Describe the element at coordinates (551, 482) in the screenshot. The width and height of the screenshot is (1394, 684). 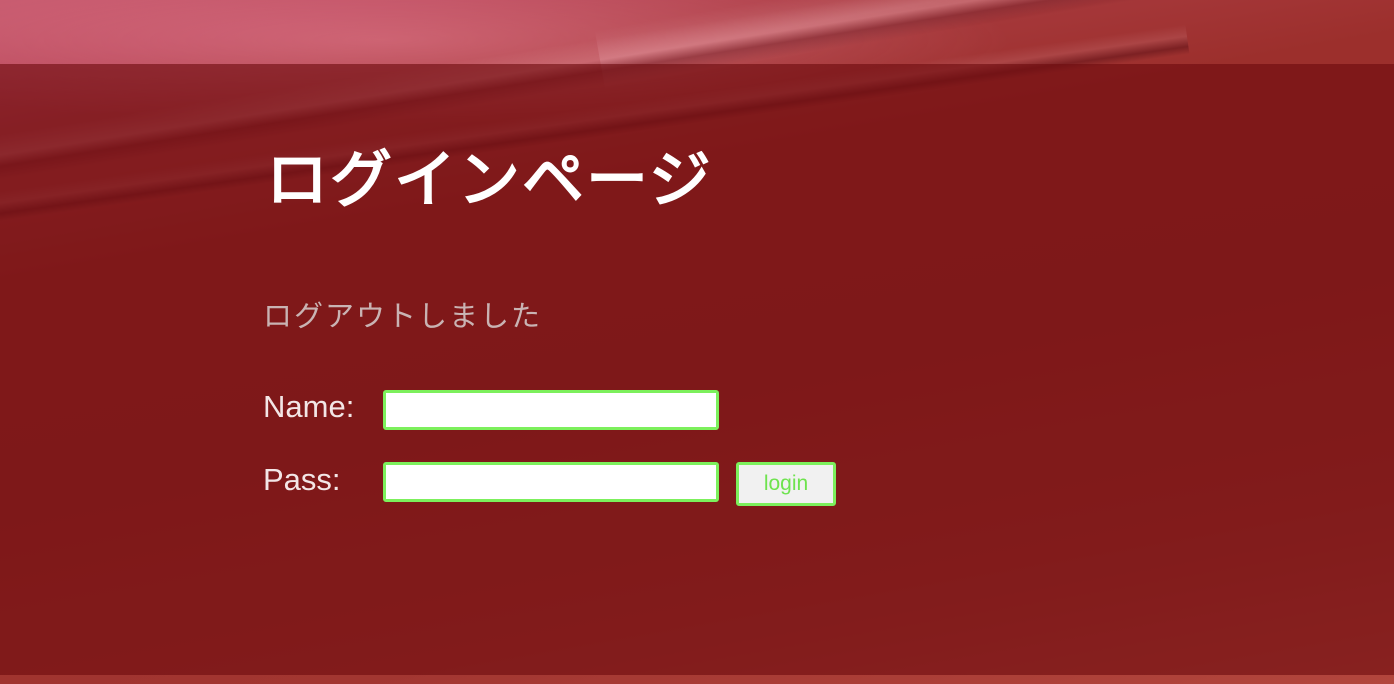
I see `password-input` at that location.